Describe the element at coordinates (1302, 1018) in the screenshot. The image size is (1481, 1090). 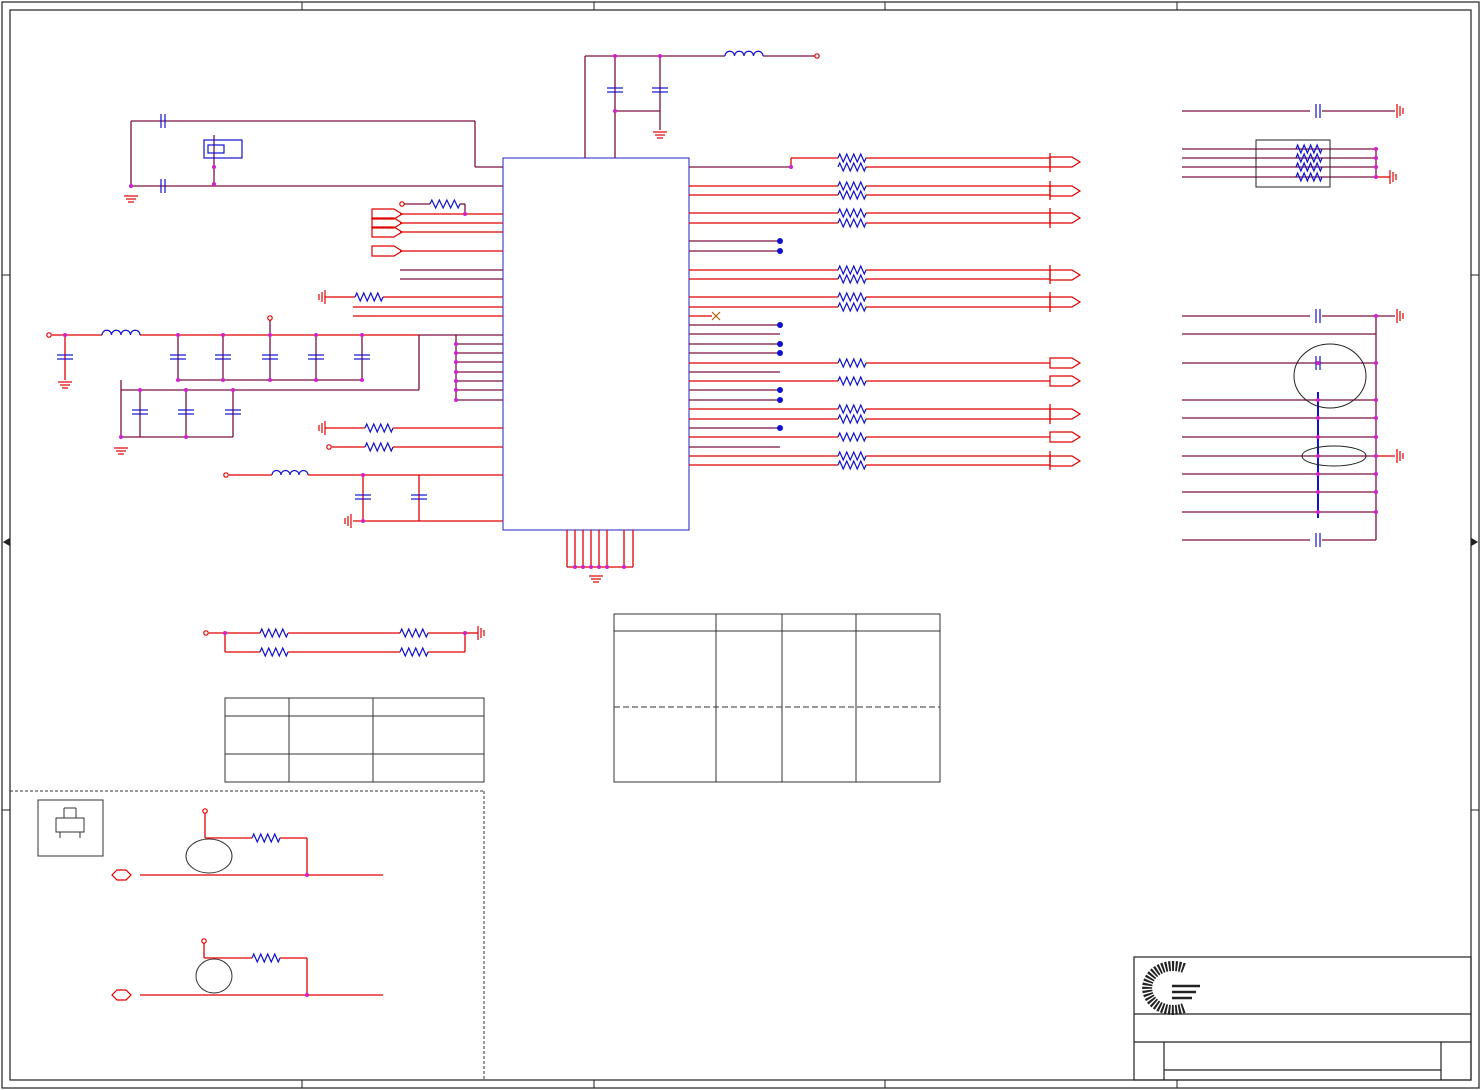
I see `title-block` at that location.